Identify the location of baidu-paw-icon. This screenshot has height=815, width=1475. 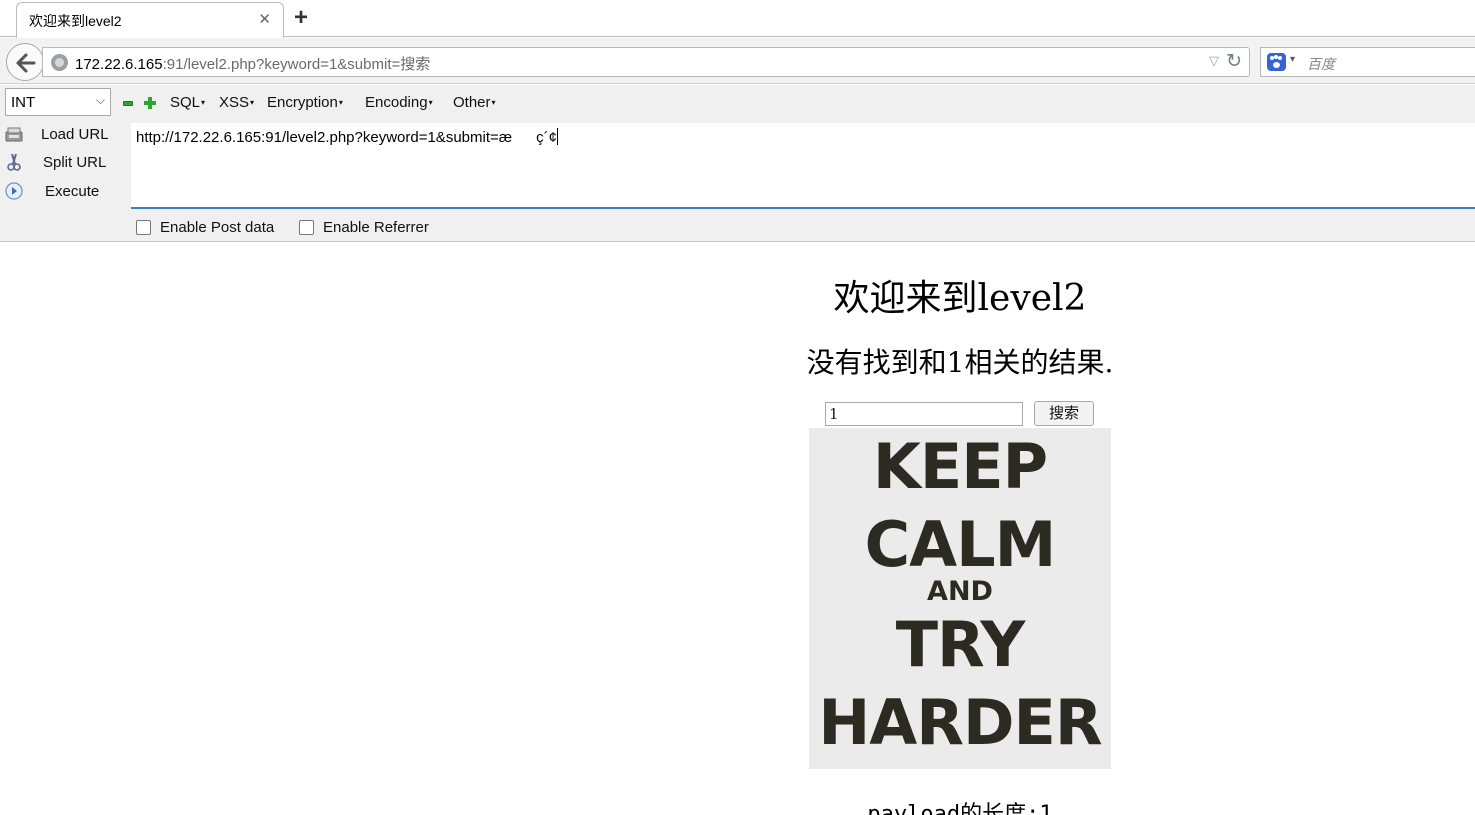
(1276, 62).